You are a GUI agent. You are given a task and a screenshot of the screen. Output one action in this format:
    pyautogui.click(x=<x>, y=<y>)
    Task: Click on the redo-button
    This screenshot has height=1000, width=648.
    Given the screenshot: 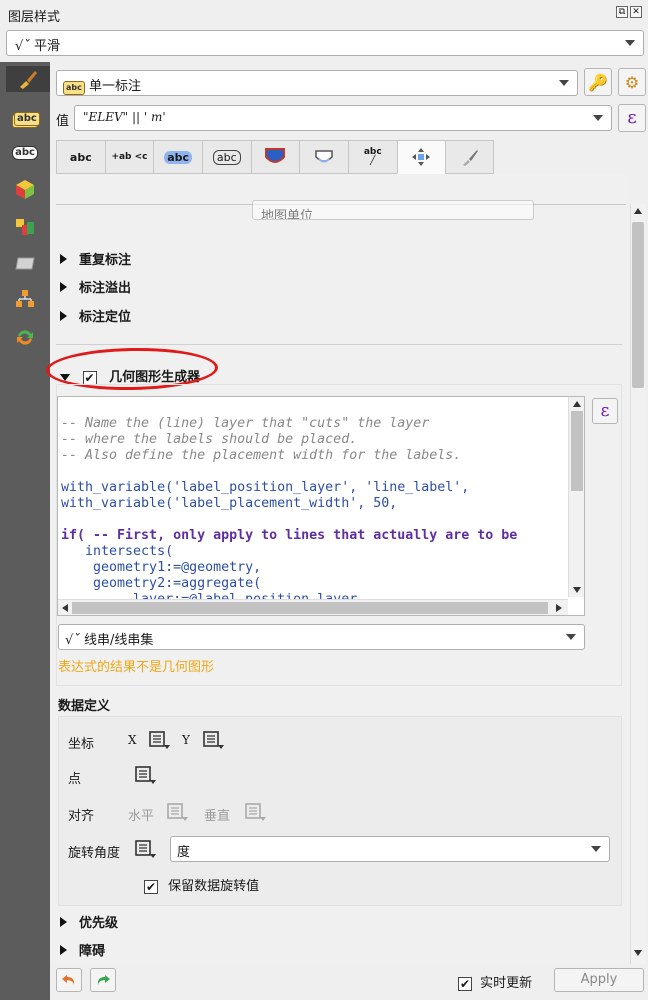 What is the action you would take?
    pyautogui.click(x=103, y=980)
    